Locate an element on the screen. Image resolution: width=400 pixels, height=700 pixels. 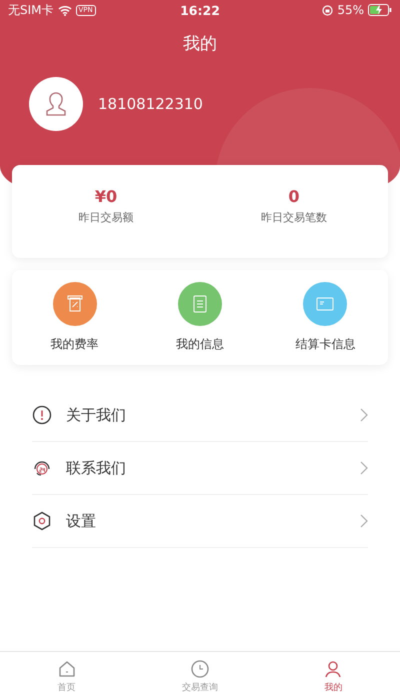
user-icon is located at coordinates (56, 104).